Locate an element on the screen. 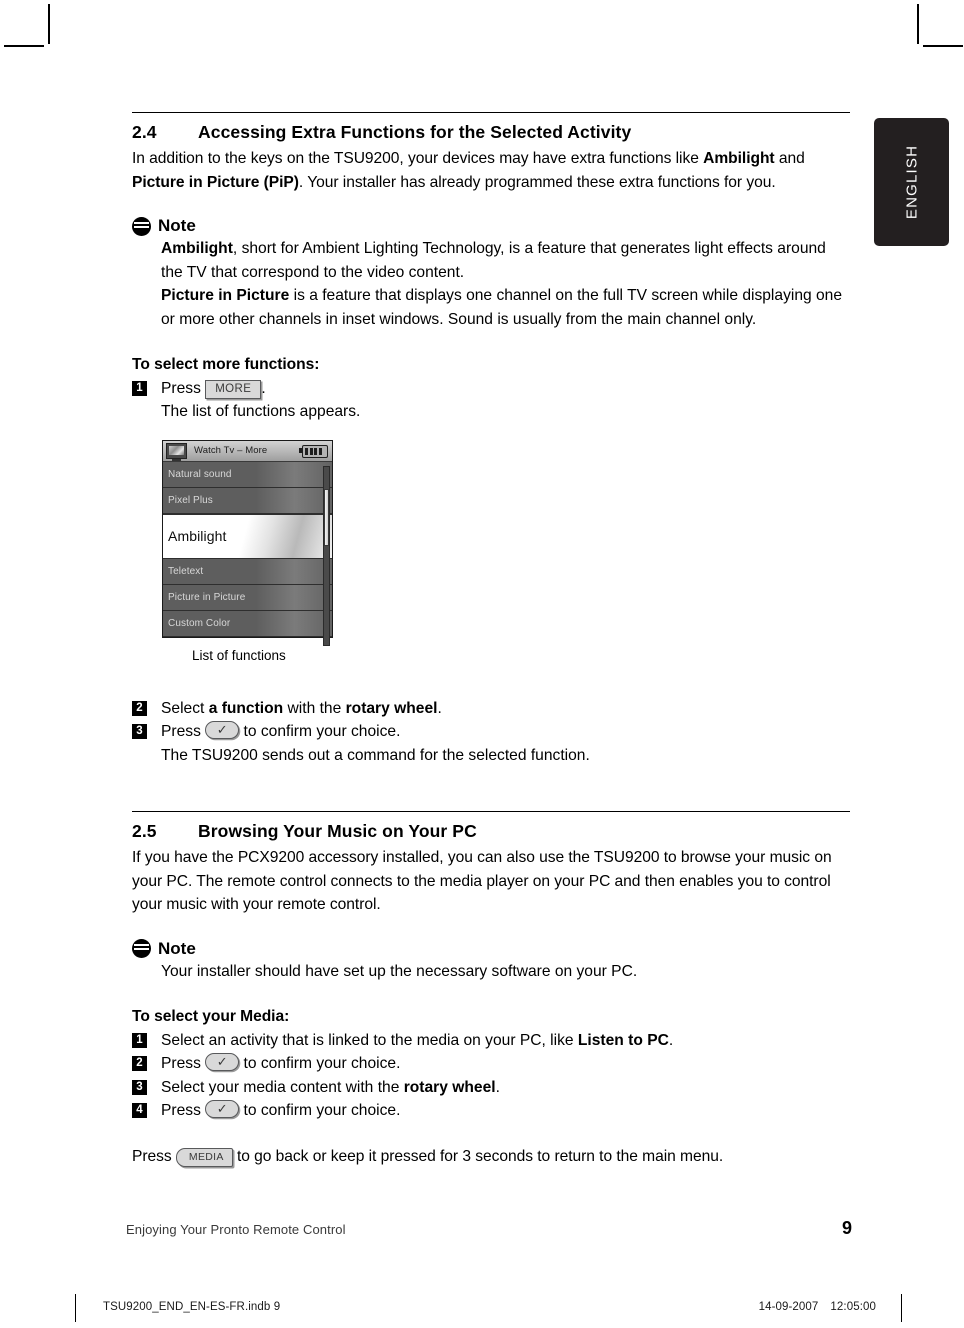 The image size is (964, 1328). device-header: Watch Tv – More is located at coordinates (247, 451).